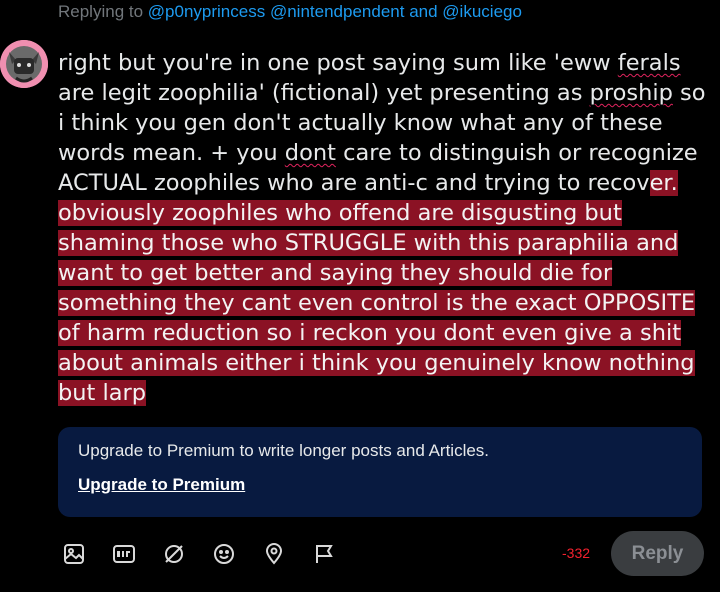 The width and height of the screenshot is (720, 592). What do you see at coordinates (161, 485) in the screenshot?
I see `upgrade-premium-link: Upgrade to Premium` at bounding box center [161, 485].